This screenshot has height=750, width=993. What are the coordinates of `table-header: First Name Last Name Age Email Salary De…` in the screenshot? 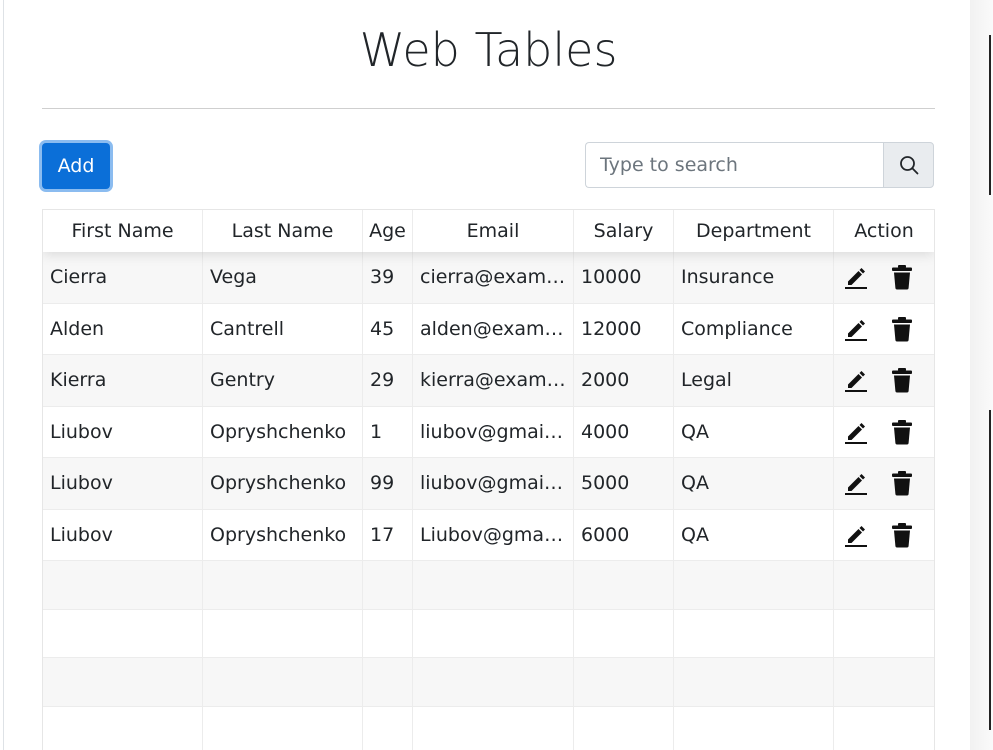 It's located at (488, 230).